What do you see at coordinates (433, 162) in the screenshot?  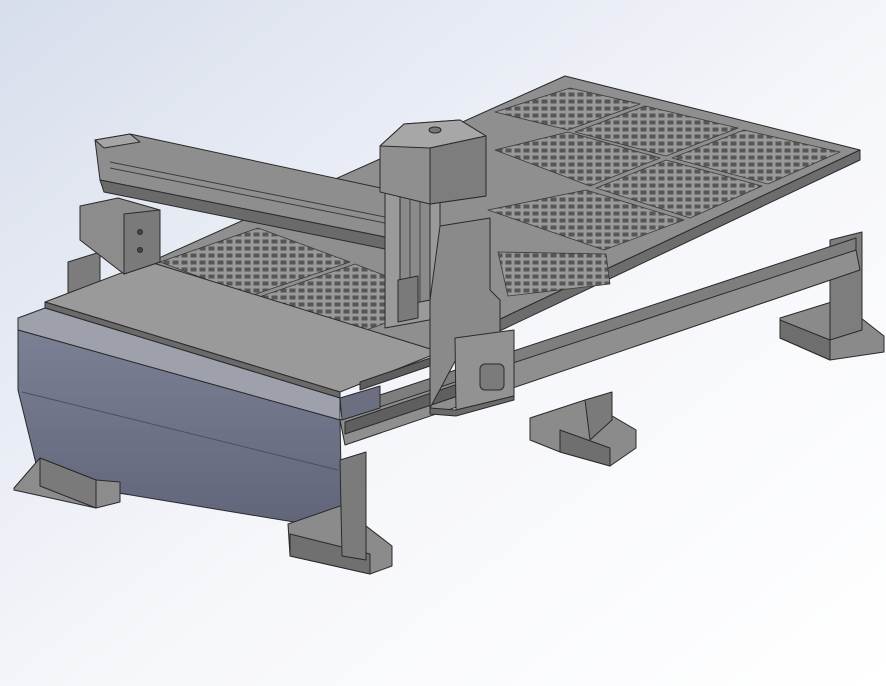 I see `spindle-motor-housing` at bounding box center [433, 162].